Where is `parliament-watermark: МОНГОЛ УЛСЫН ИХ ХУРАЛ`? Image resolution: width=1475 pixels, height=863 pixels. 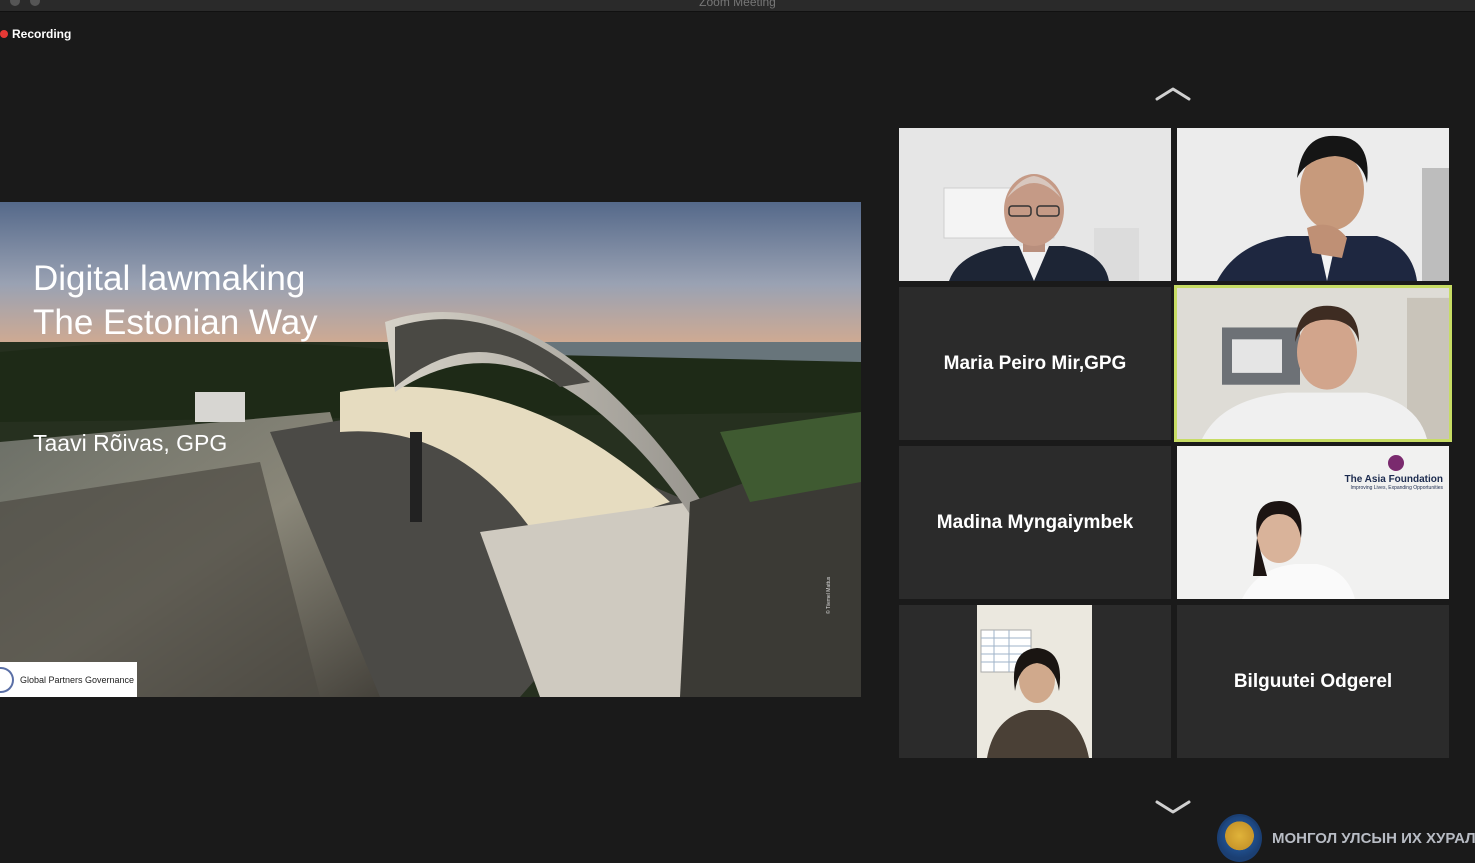 parliament-watermark: МОНГОЛ УЛСЫН ИХ ХУРАЛ is located at coordinates (1346, 838).